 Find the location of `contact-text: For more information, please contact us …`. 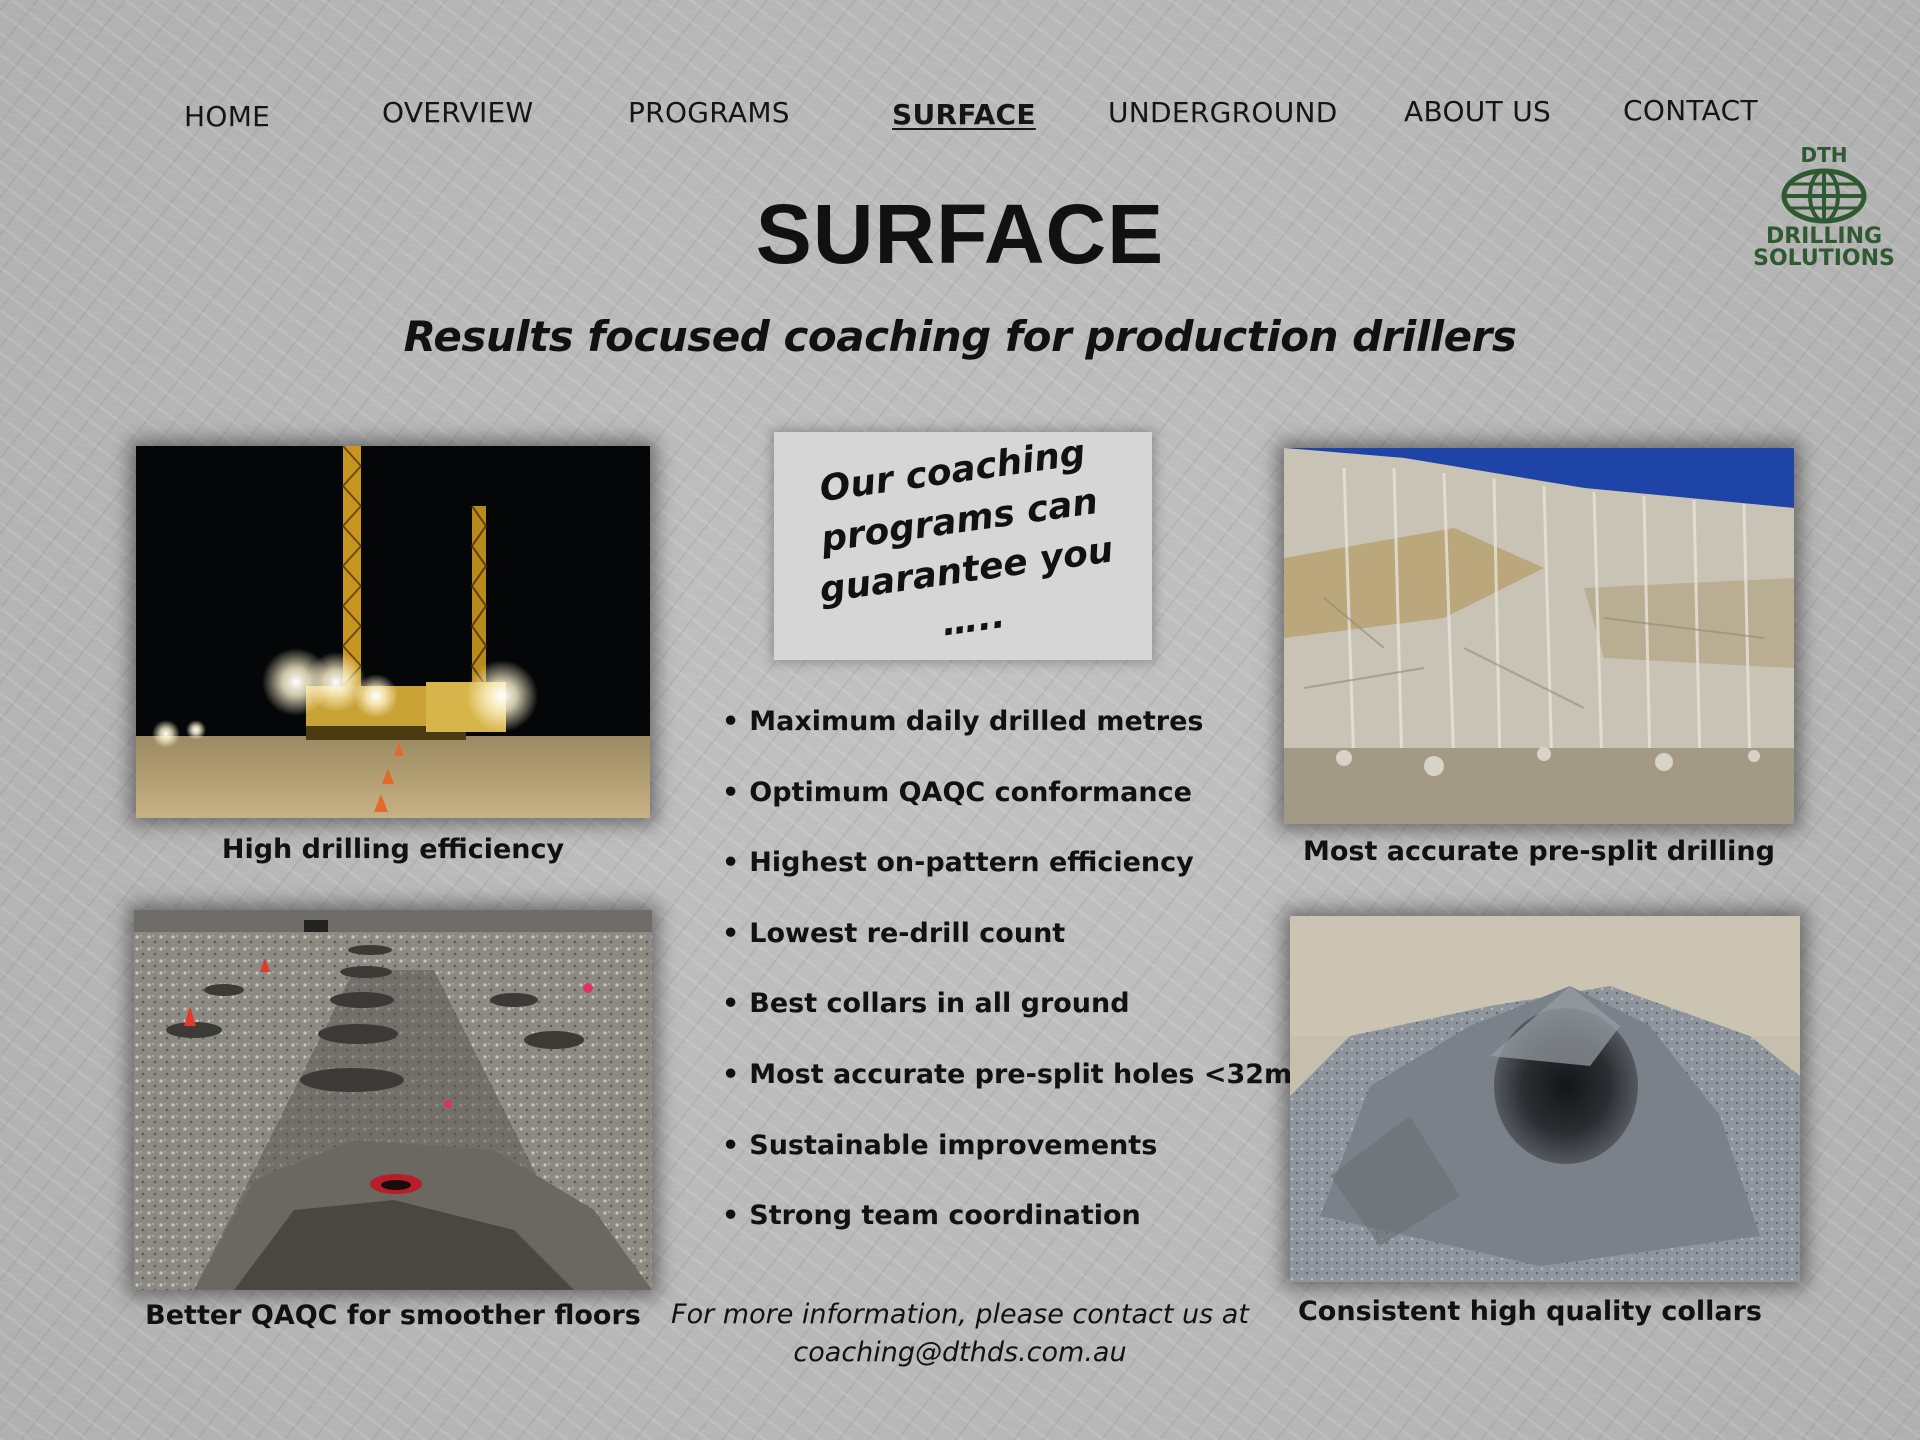

contact-text: For more information, please contact us … is located at coordinates (960, 1314).